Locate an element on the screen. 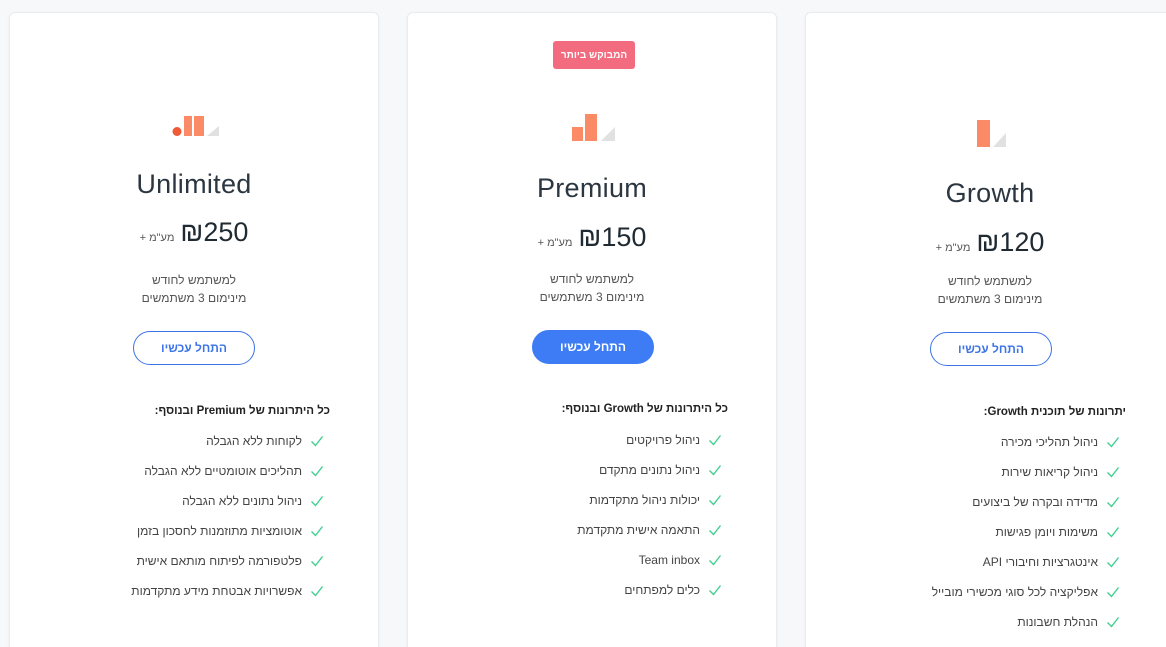  feature-text: אפשרויות אבטחת מידע מתקדמות is located at coordinates (216, 591).